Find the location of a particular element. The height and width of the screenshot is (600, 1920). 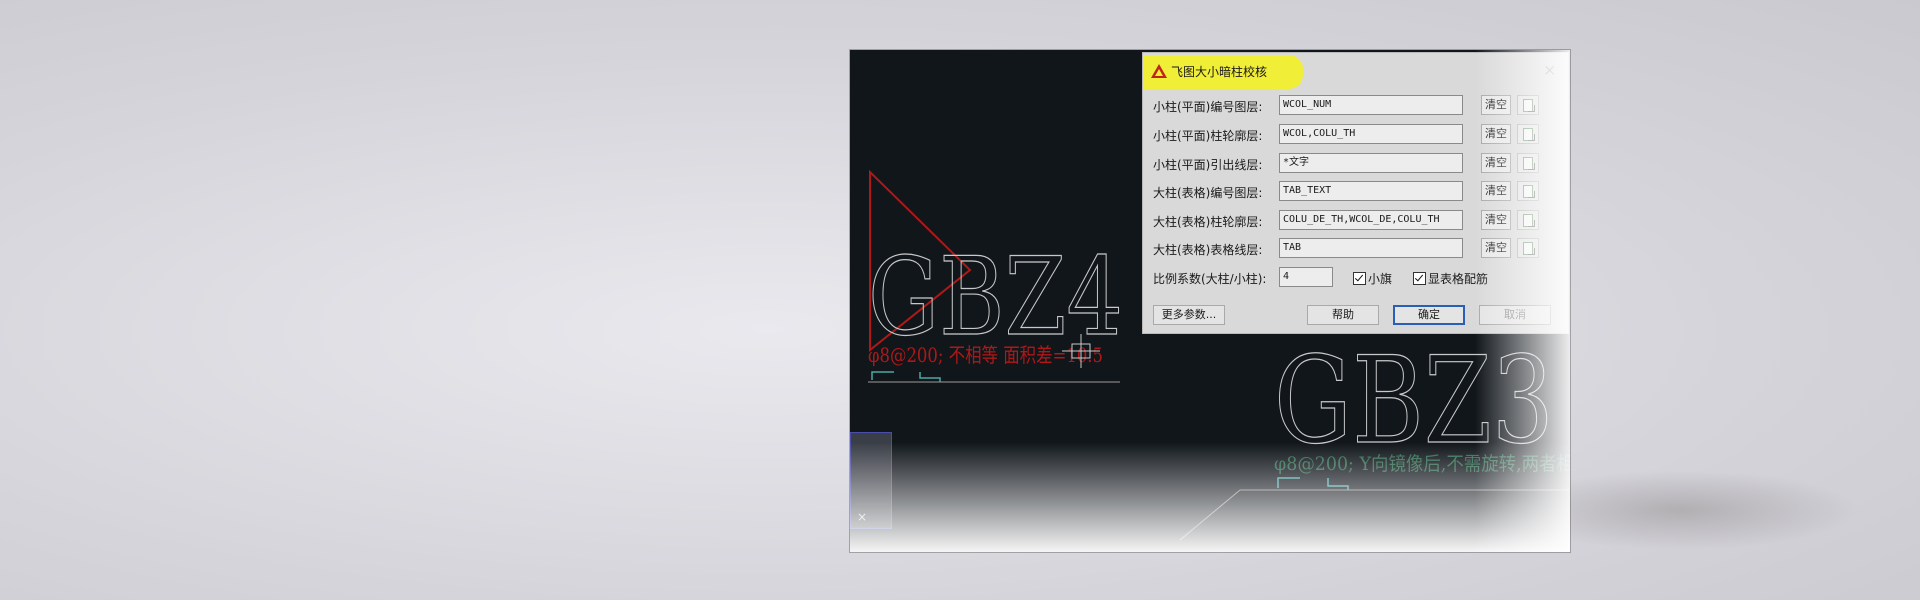

large-outline-layer-input: COLU_DE_TH,WCOL_DE,COLU_TH is located at coordinates (1371, 220).